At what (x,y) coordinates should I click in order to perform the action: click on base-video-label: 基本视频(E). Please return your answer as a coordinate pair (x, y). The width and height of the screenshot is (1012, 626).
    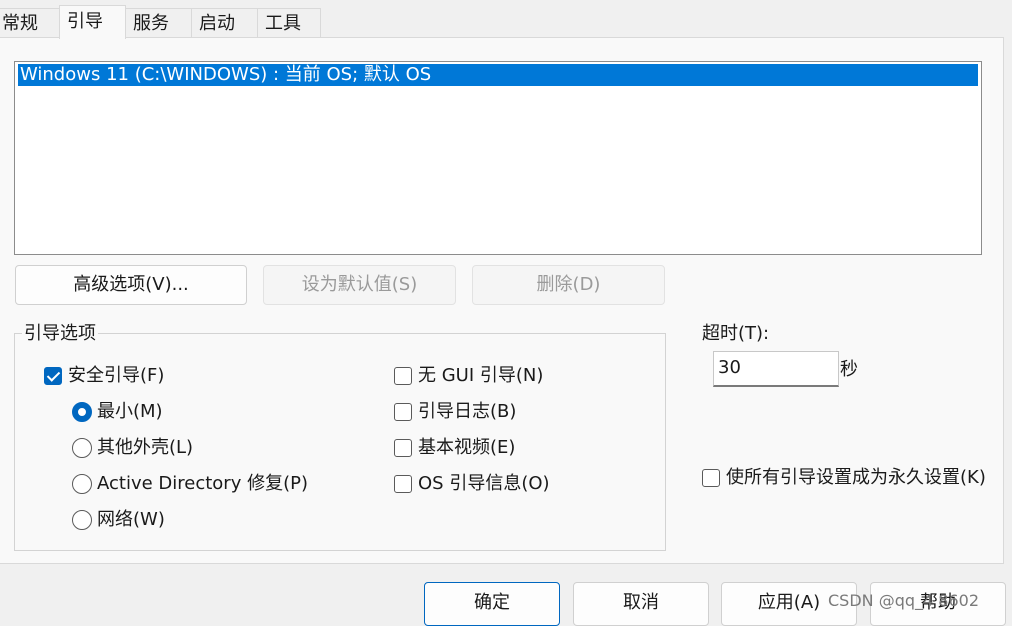
    Looking at the image, I should click on (467, 447).